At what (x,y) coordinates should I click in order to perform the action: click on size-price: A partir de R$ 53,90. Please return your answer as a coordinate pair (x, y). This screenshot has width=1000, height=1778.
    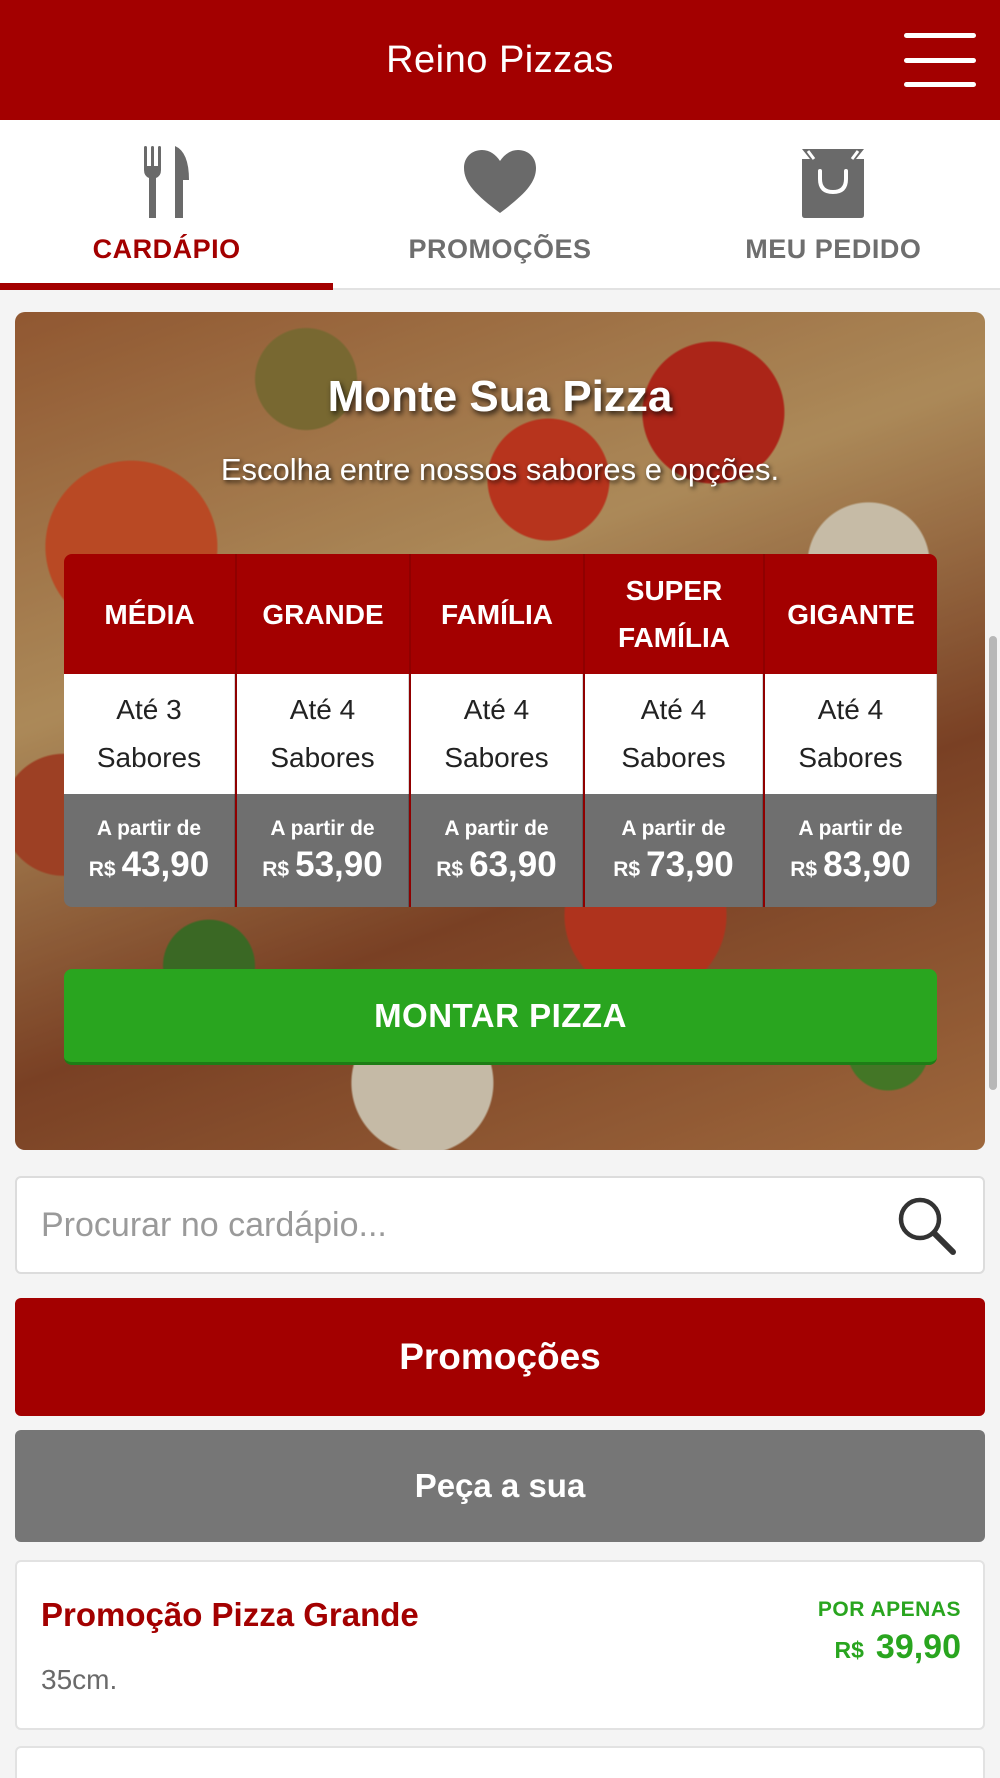
    Looking at the image, I should click on (323, 850).